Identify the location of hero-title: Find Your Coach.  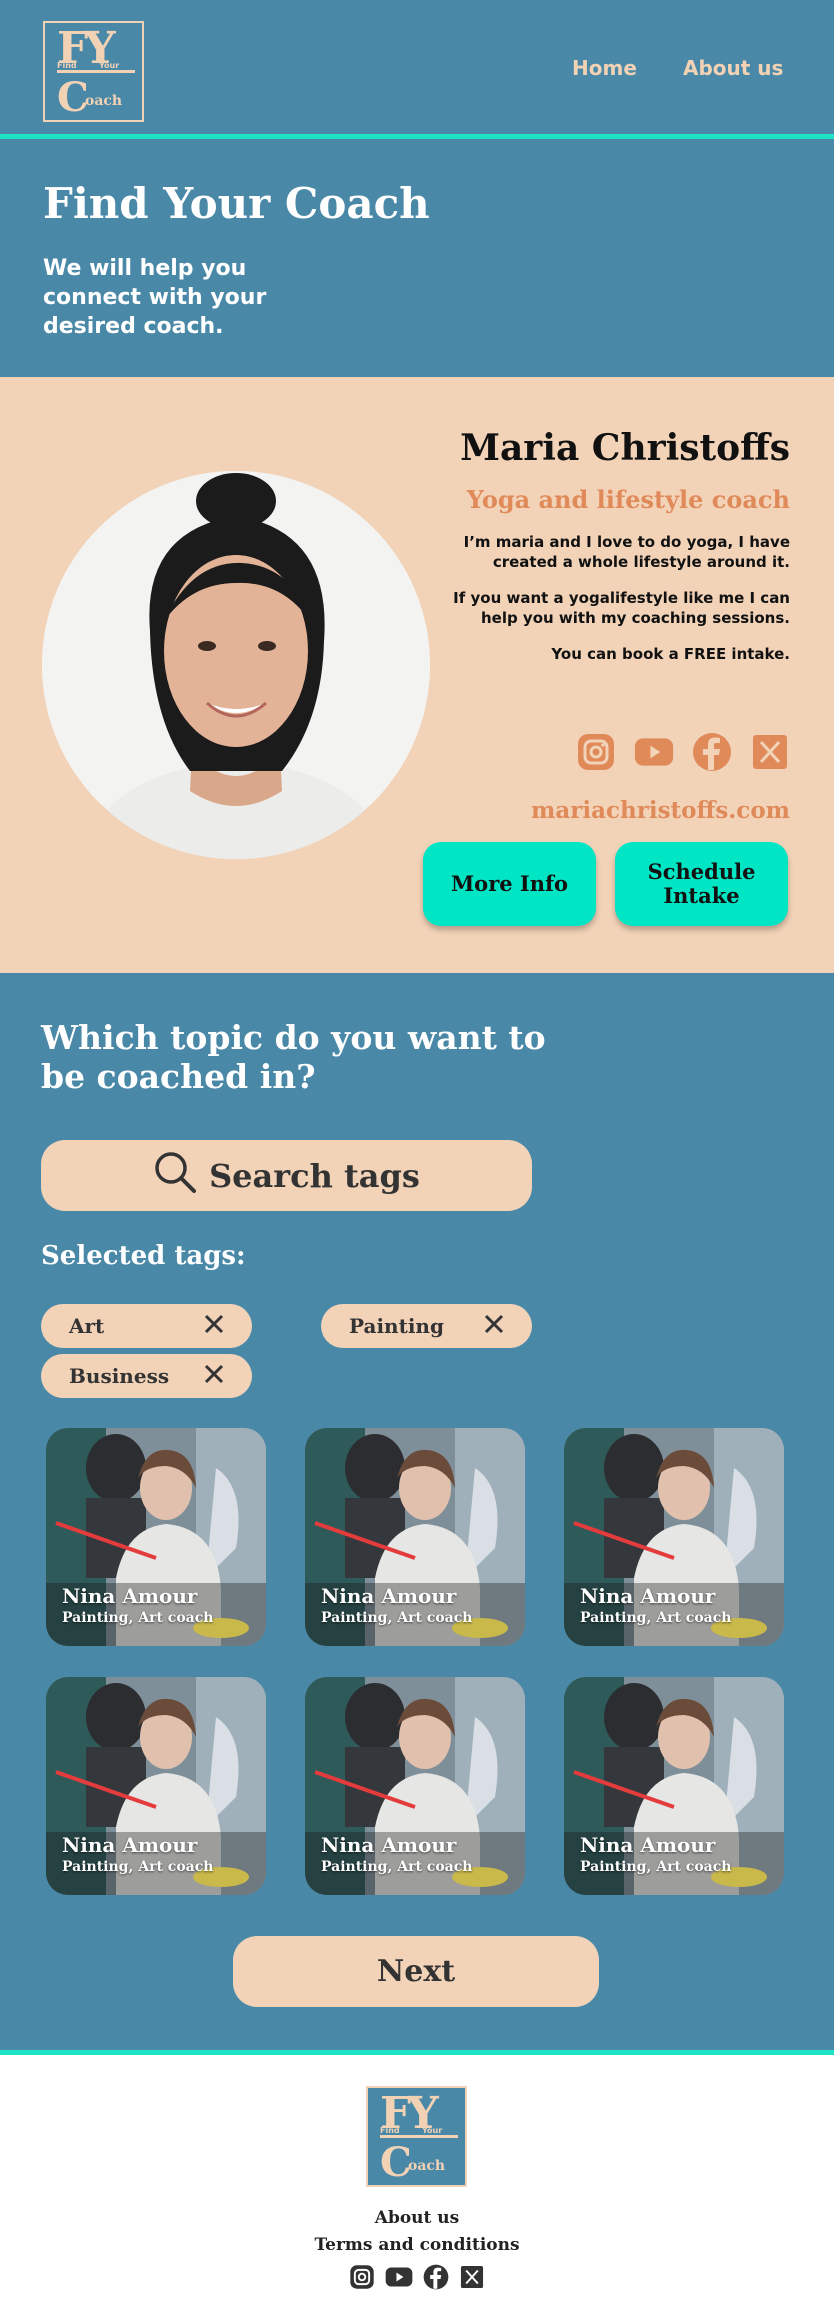
(236, 203).